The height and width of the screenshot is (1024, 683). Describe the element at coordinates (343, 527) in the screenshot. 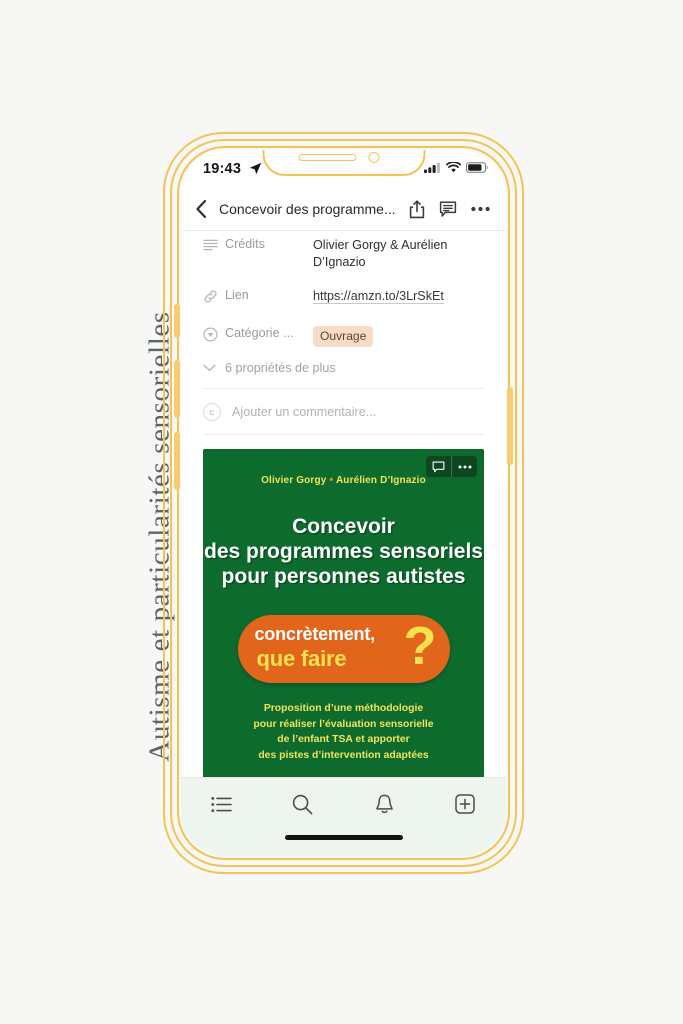

I see `cover-title-line-1: Concevoir` at that location.